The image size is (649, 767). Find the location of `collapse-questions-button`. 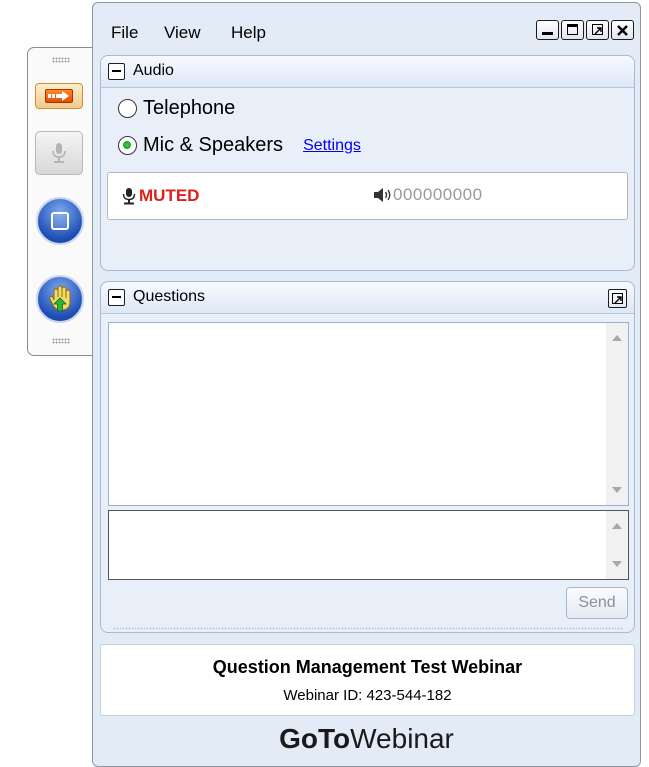

collapse-questions-button is located at coordinates (116, 297).